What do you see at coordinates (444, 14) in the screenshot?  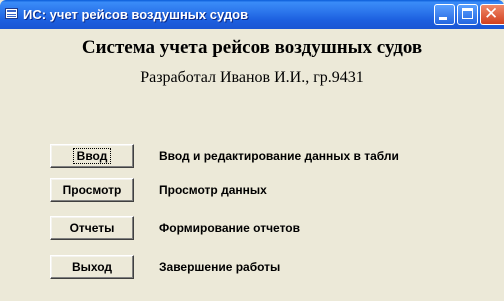 I see `minimize-button` at bounding box center [444, 14].